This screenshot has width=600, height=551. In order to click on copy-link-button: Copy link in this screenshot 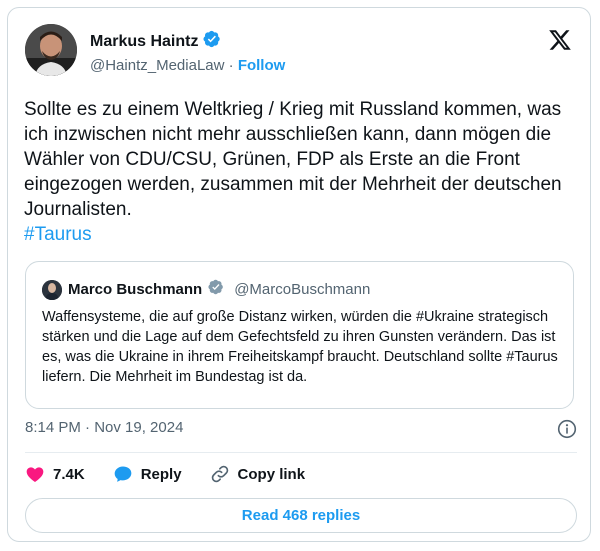, I will do `click(258, 474)`.